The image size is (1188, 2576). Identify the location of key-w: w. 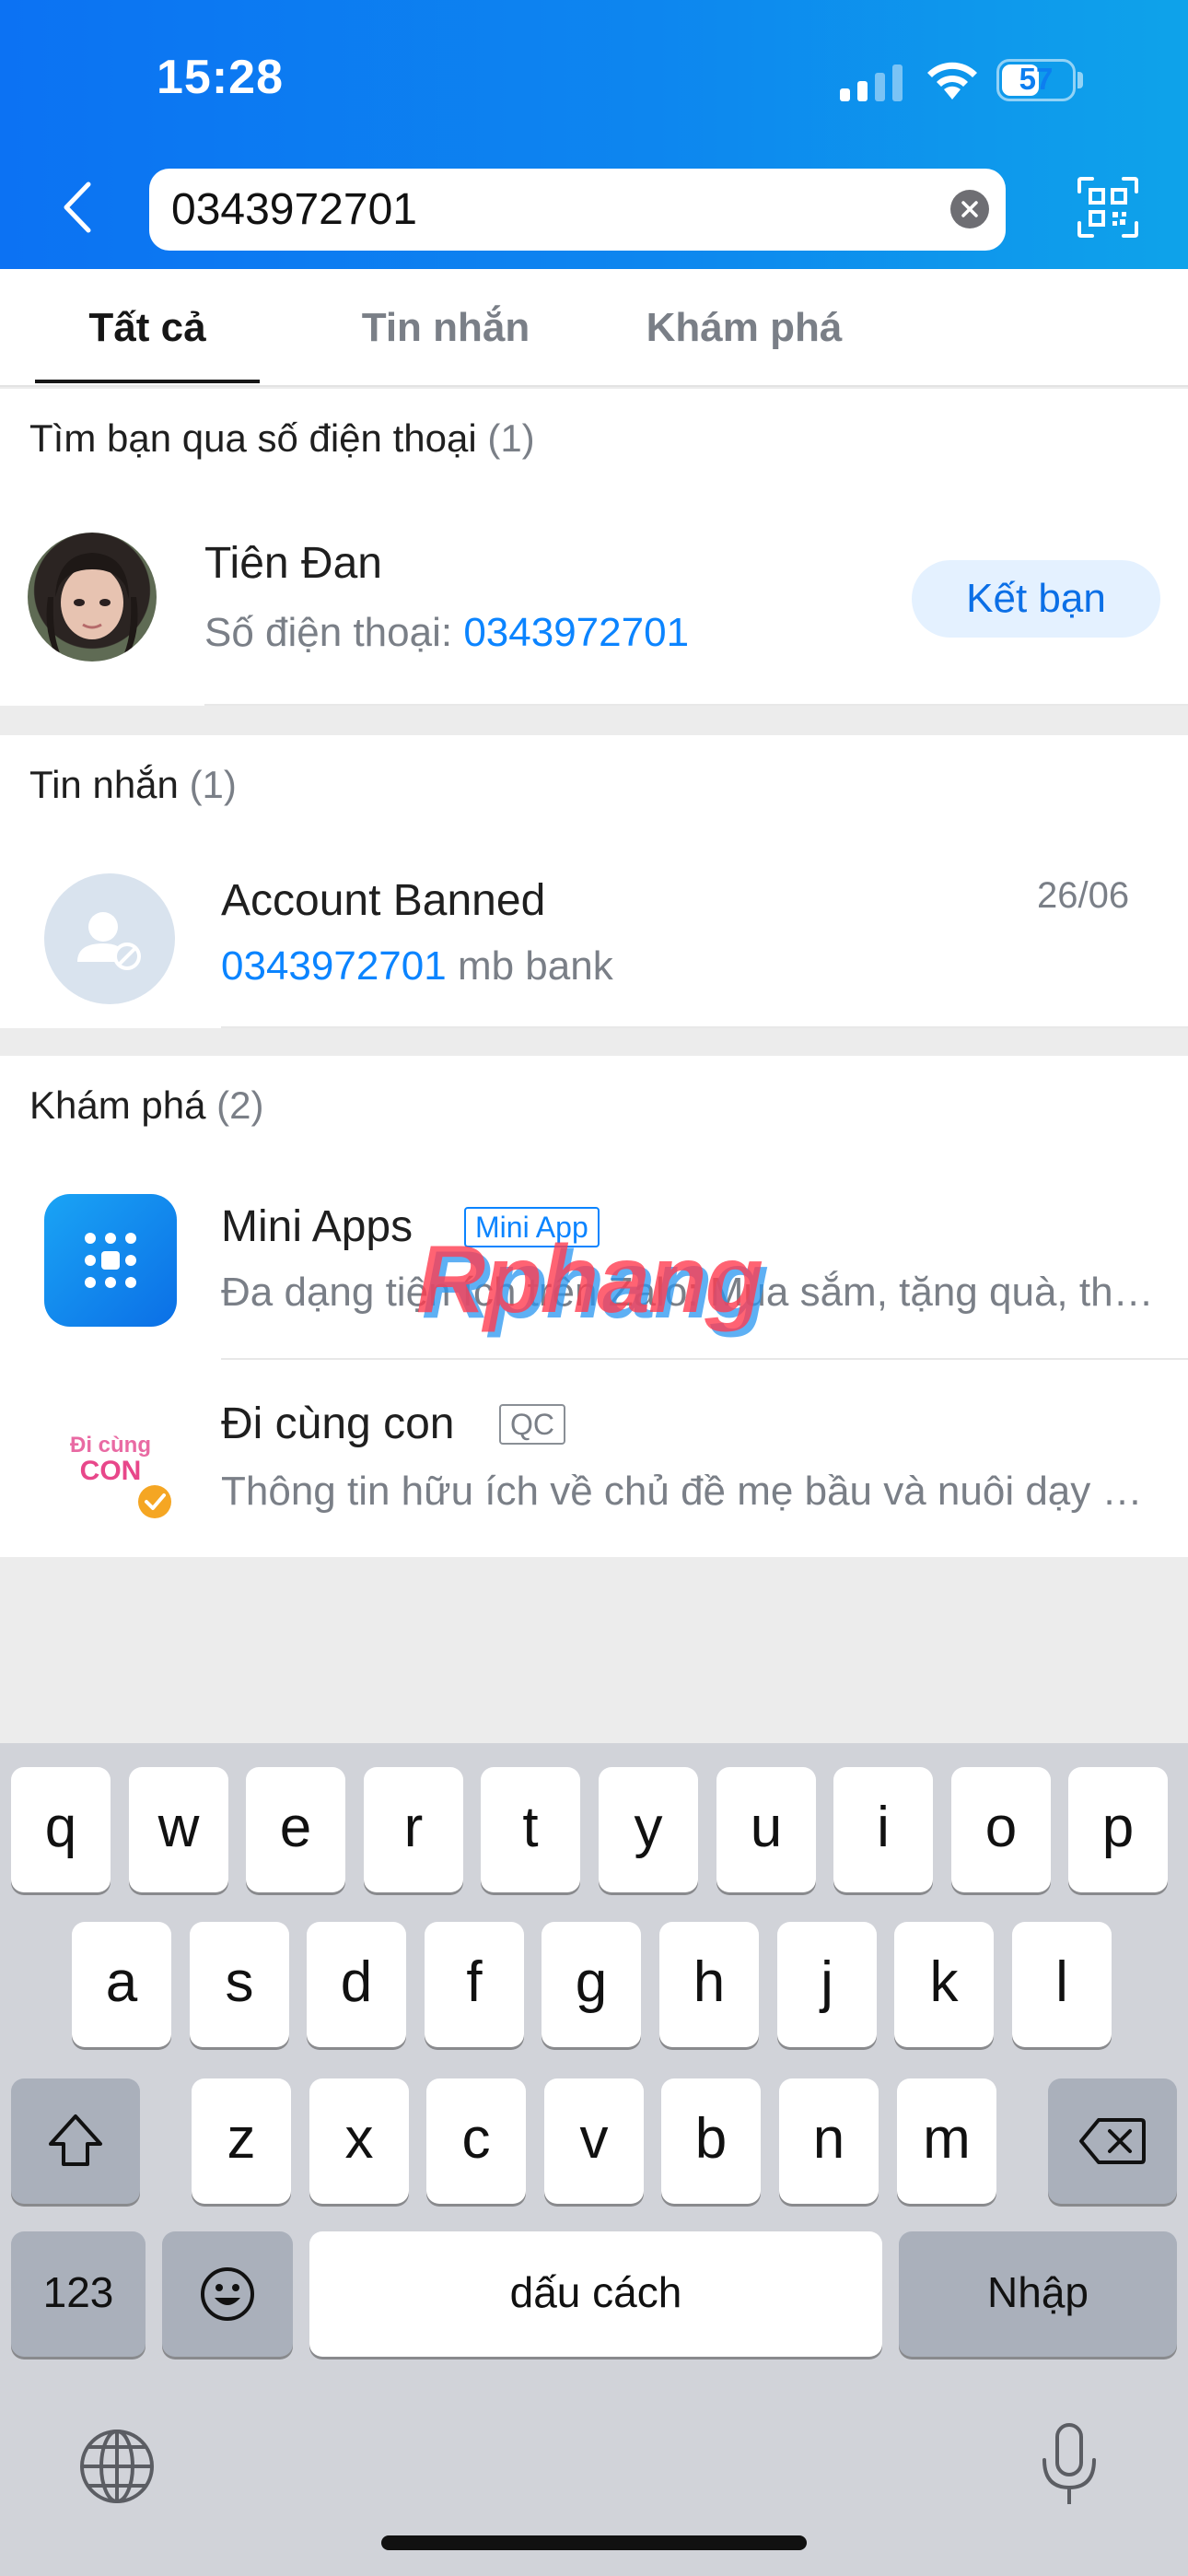
(178, 1829).